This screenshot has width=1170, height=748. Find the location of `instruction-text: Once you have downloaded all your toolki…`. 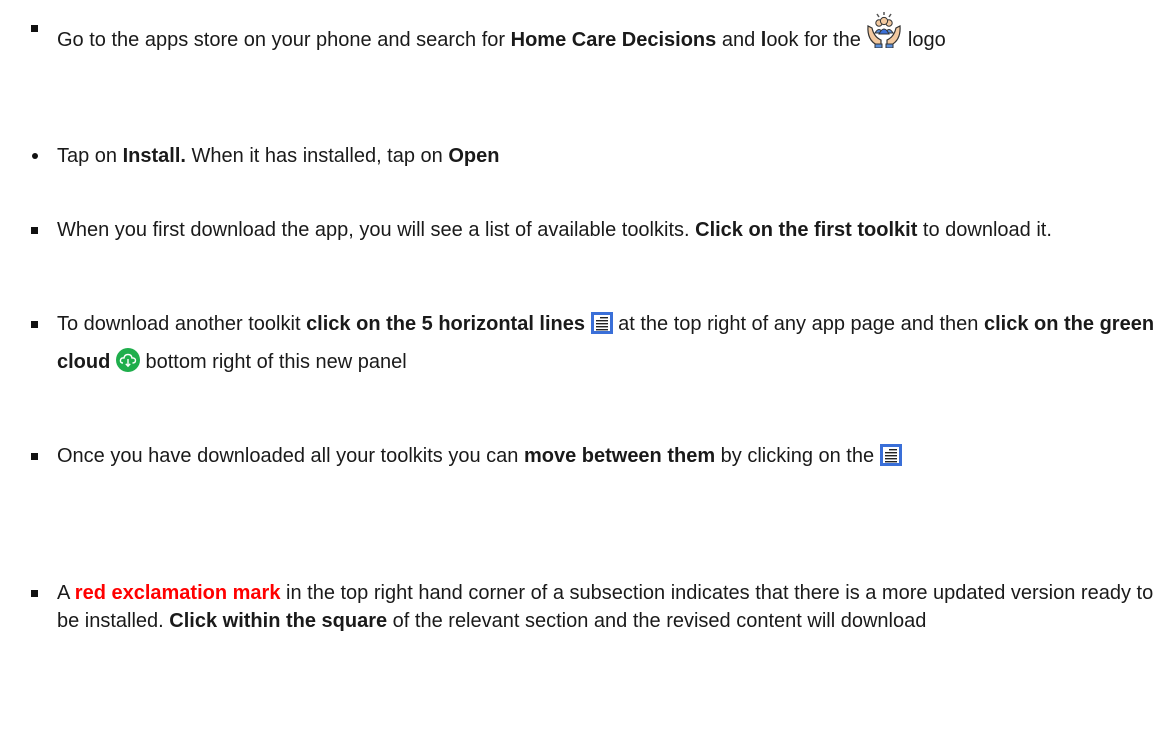

instruction-text: Once you have downloaded all your toolki… is located at coordinates (609, 458).